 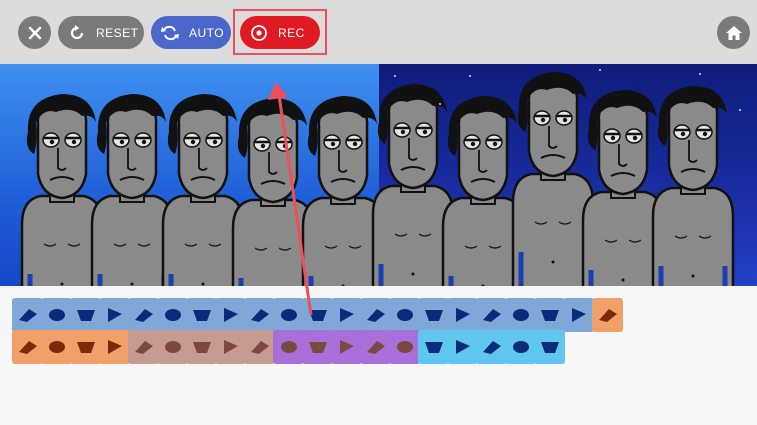 I want to click on auto-icon, so click(x=170, y=33).